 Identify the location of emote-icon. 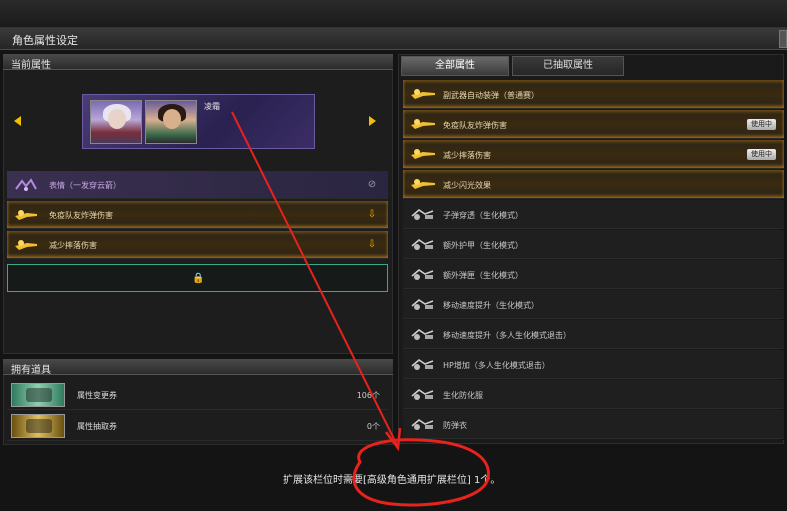
(26, 184).